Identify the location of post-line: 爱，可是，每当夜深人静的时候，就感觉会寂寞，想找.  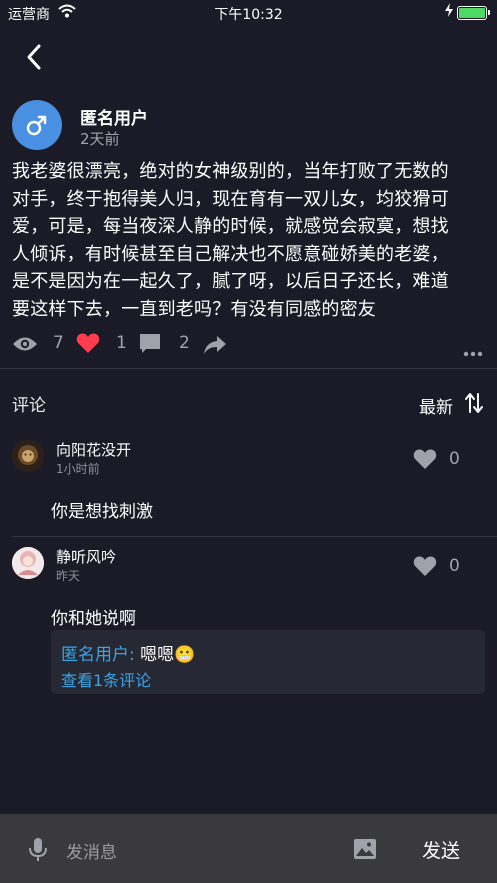
(230, 226).